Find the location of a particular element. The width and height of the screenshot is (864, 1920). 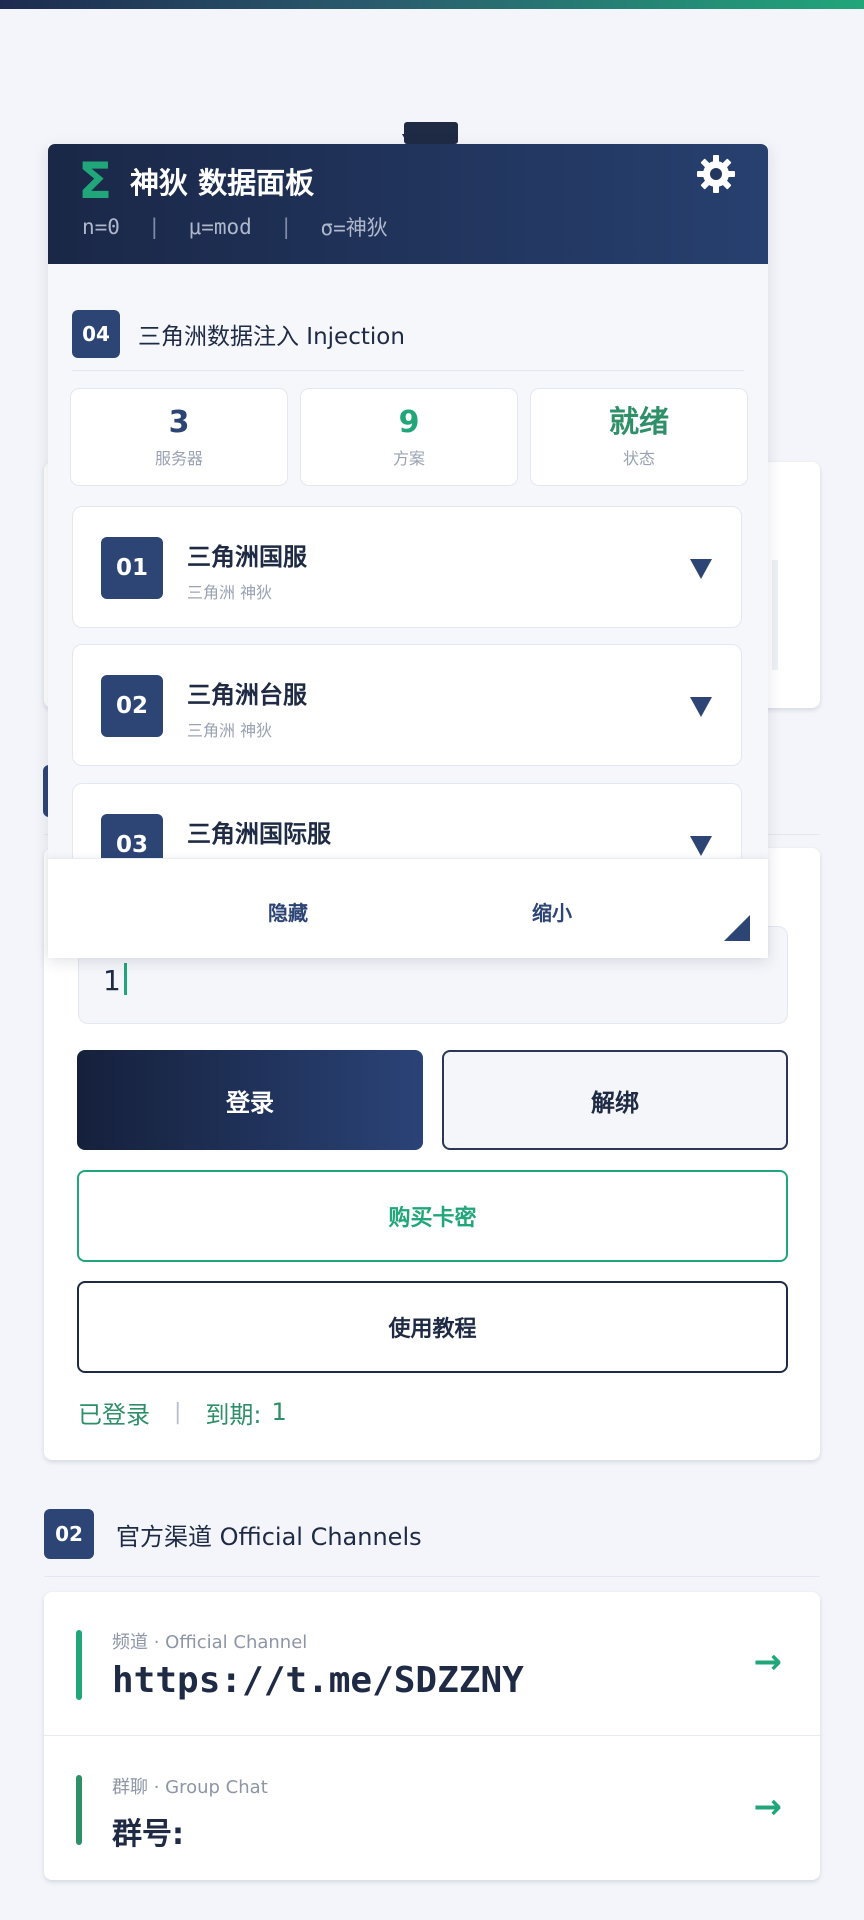

injection-section-header: 04 三角洲数据注入 Injection is located at coordinates (238, 334).